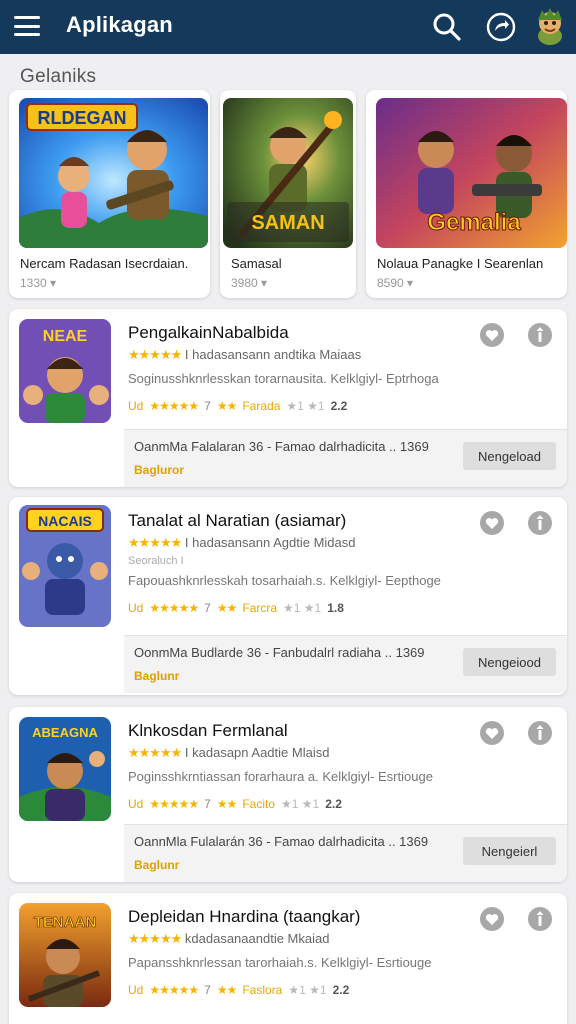 Image resolution: width=576 pixels, height=1024 pixels. What do you see at coordinates (82, 118) in the screenshot?
I see `svg-text: RLDEGAN` at bounding box center [82, 118].